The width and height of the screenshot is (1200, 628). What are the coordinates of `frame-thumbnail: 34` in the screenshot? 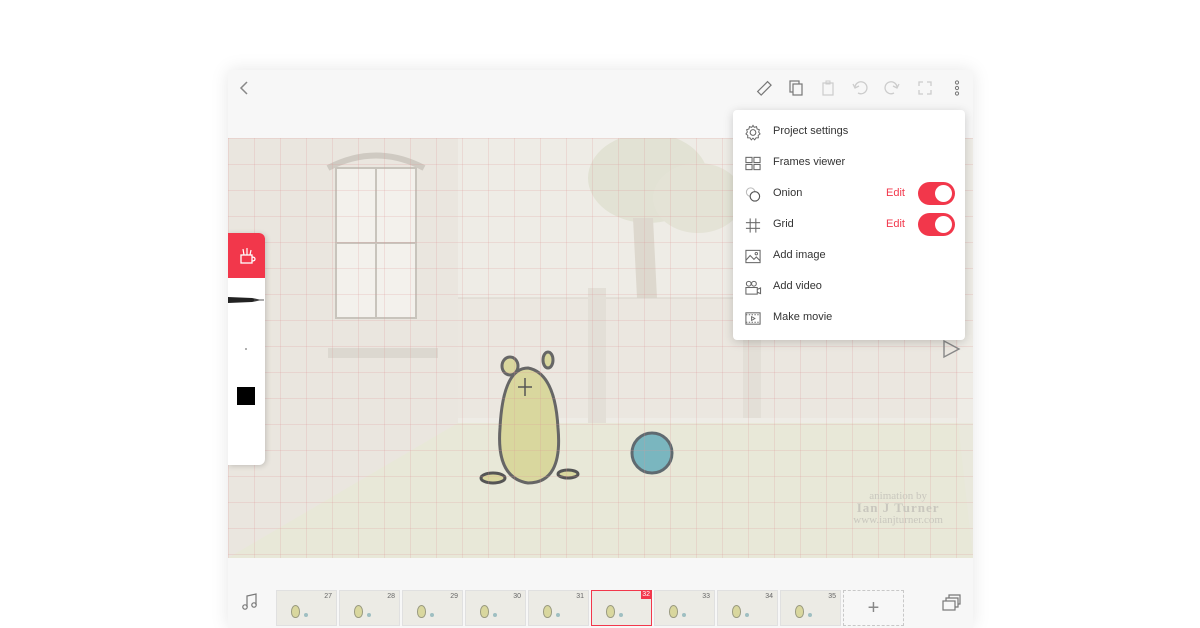 It's located at (747, 608).